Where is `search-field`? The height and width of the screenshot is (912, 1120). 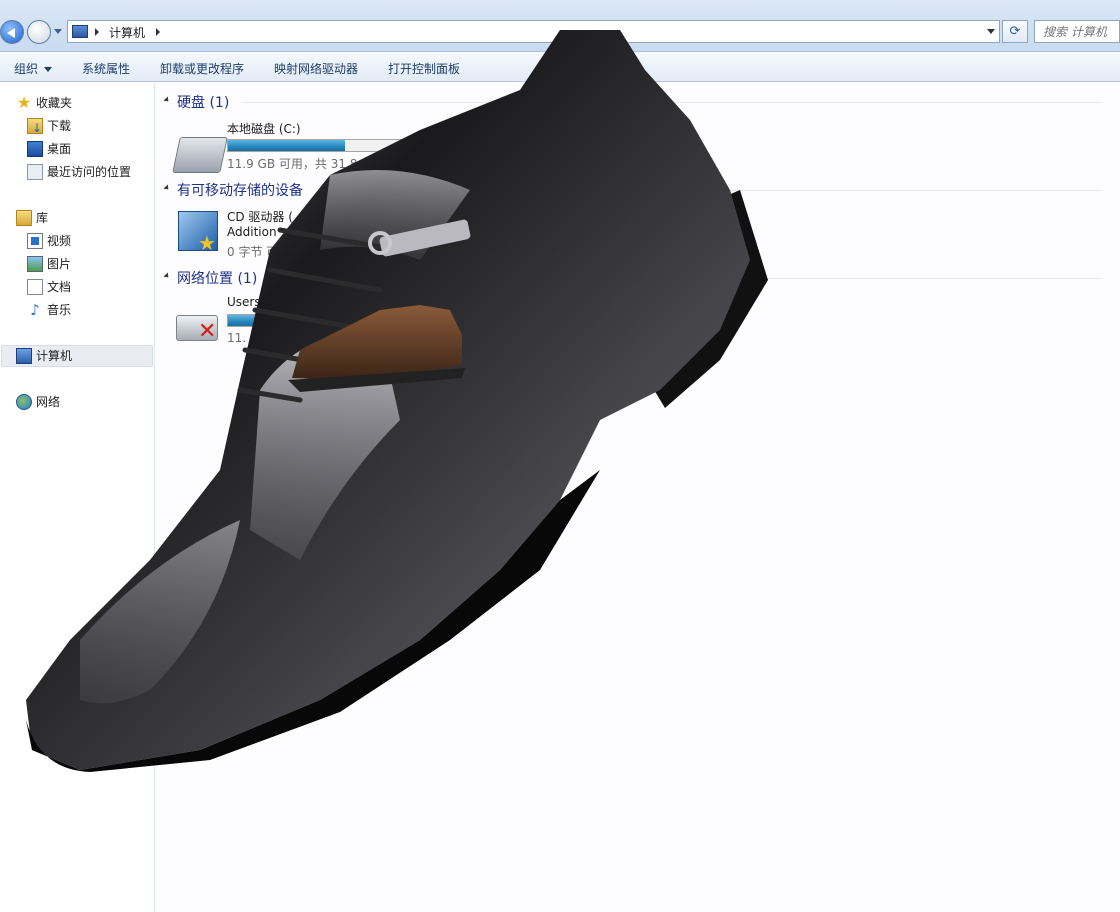 search-field is located at coordinates (1077, 31).